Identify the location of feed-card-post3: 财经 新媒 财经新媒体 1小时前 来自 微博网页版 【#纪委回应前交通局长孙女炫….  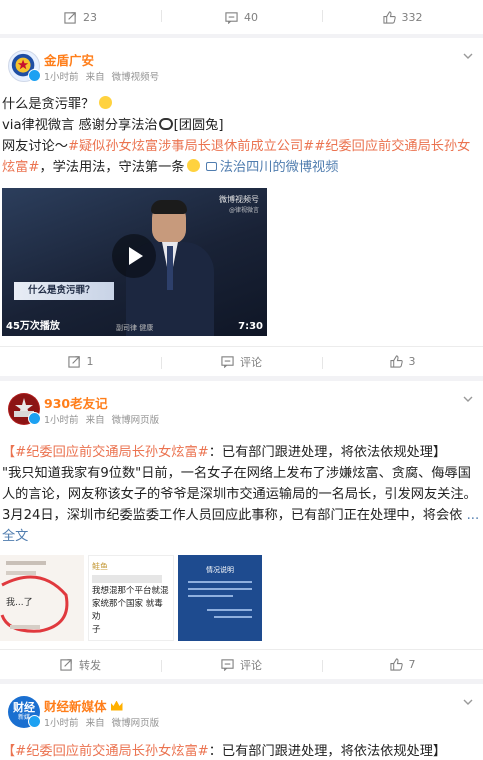
(241, 722).